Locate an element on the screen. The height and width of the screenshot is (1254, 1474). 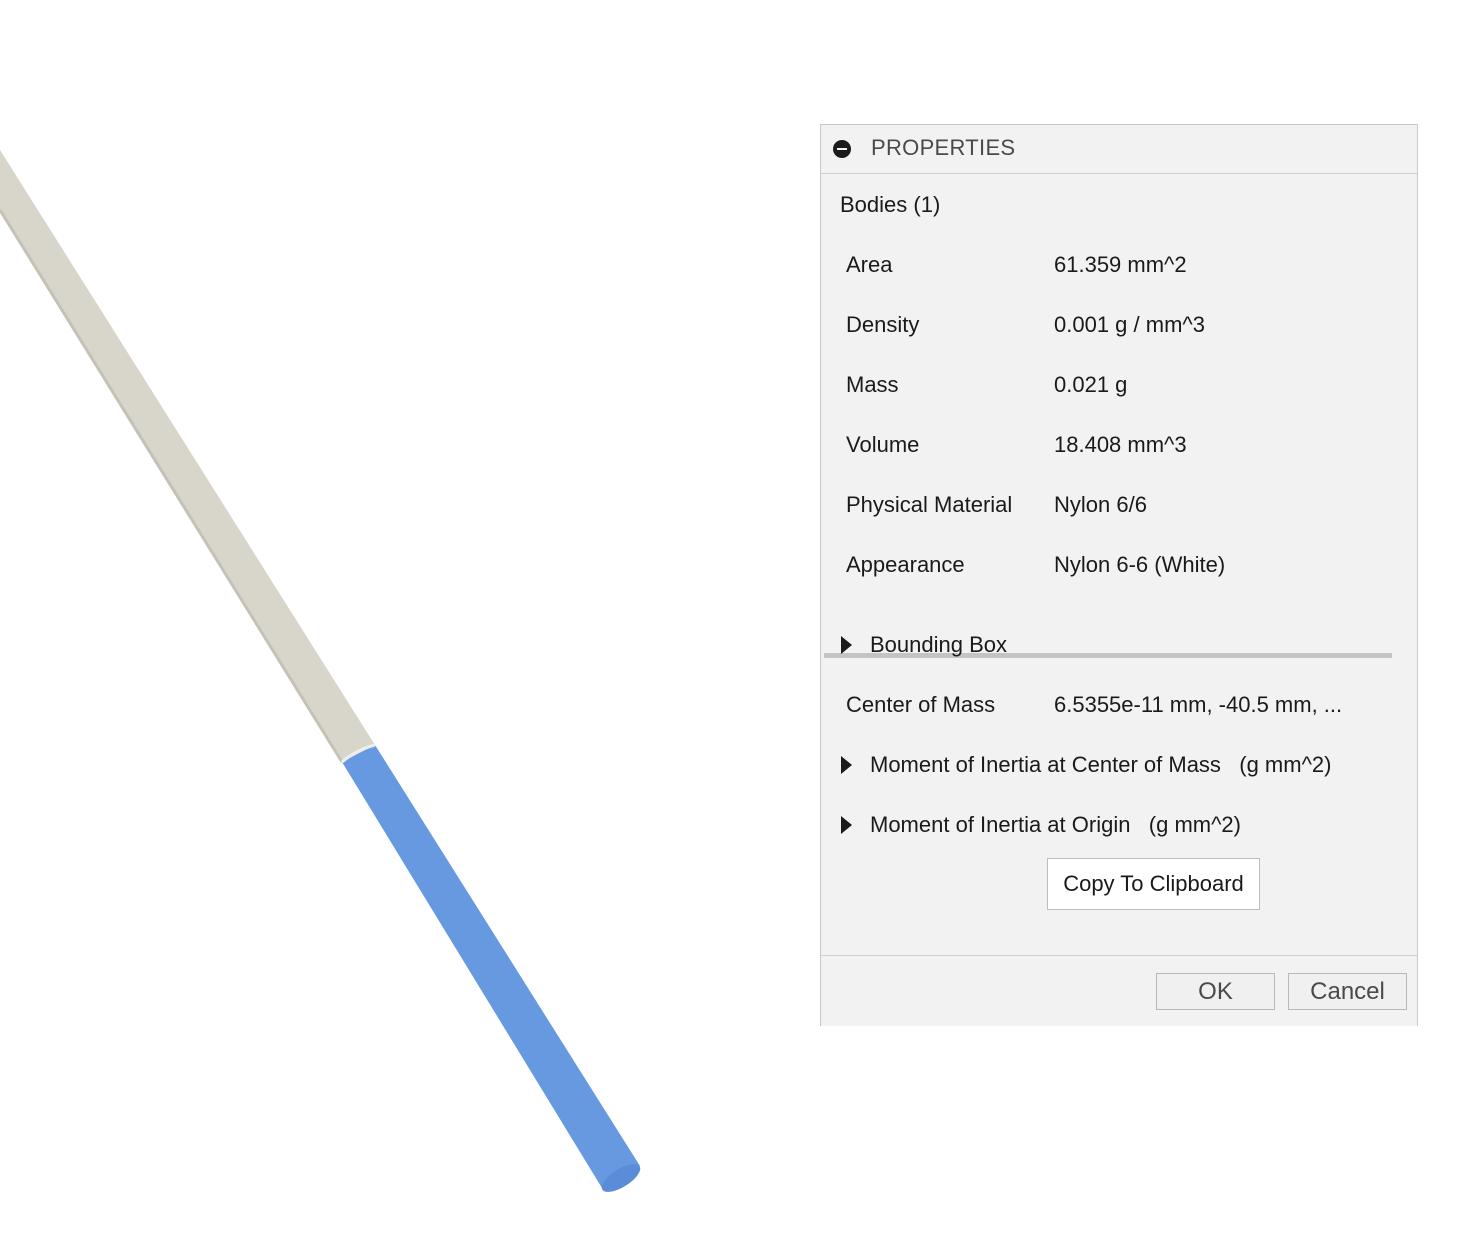
appearance-value: Nylon 6-6 (White) is located at coordinates (1140, 564).